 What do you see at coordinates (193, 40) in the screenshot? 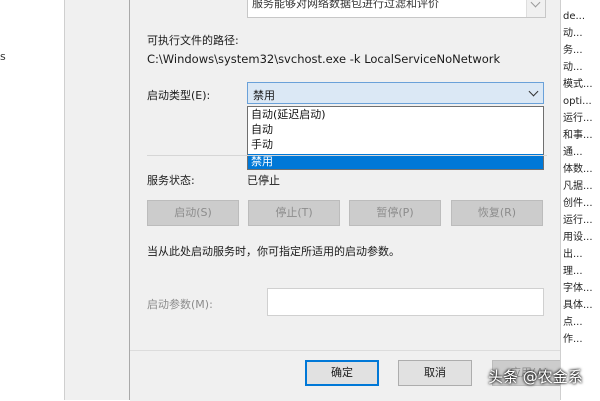
I see `path-label: 可执行文件的路径:` at bounding box center [193, 40].